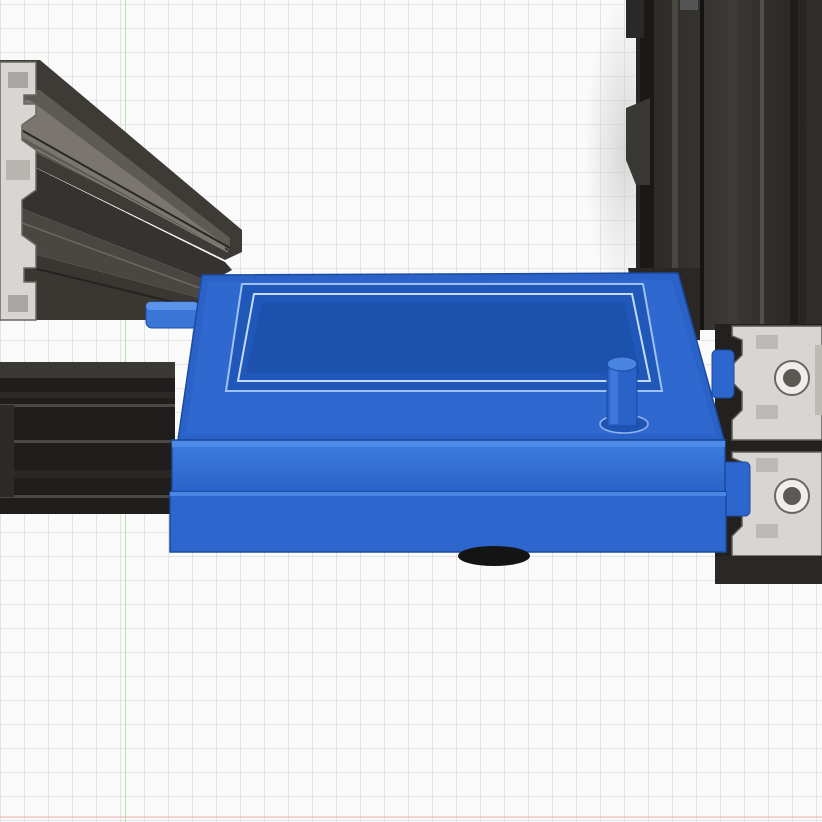  Describe the element at coordinates (172, 315) in the screenshot. I see `left-connector-pin` at that location.